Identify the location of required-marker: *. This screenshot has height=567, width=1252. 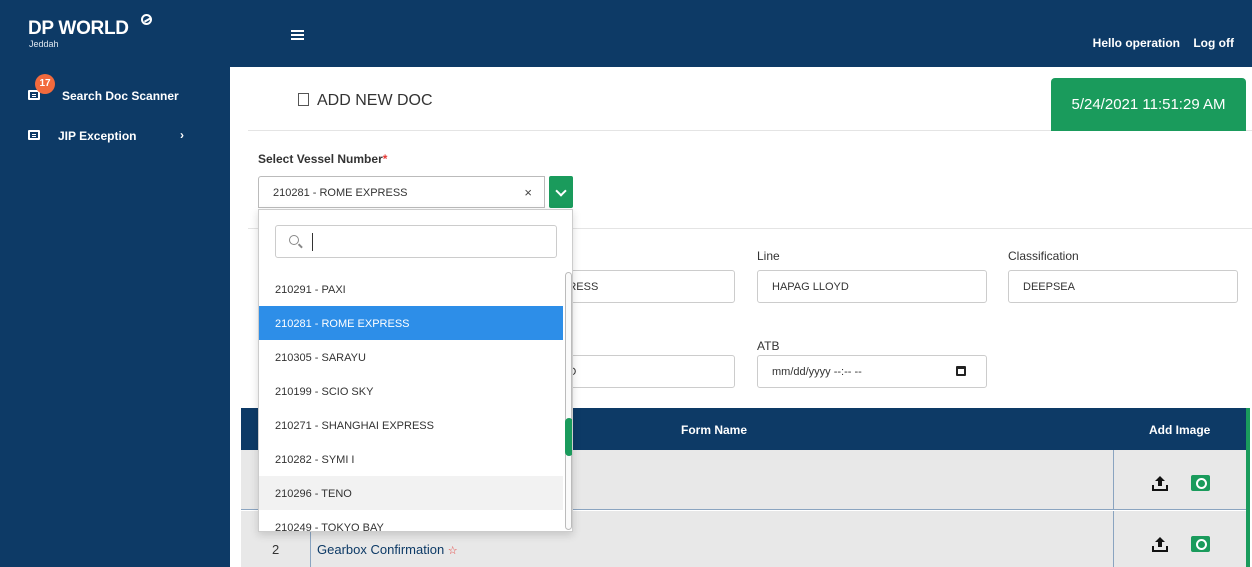
(385, 159).